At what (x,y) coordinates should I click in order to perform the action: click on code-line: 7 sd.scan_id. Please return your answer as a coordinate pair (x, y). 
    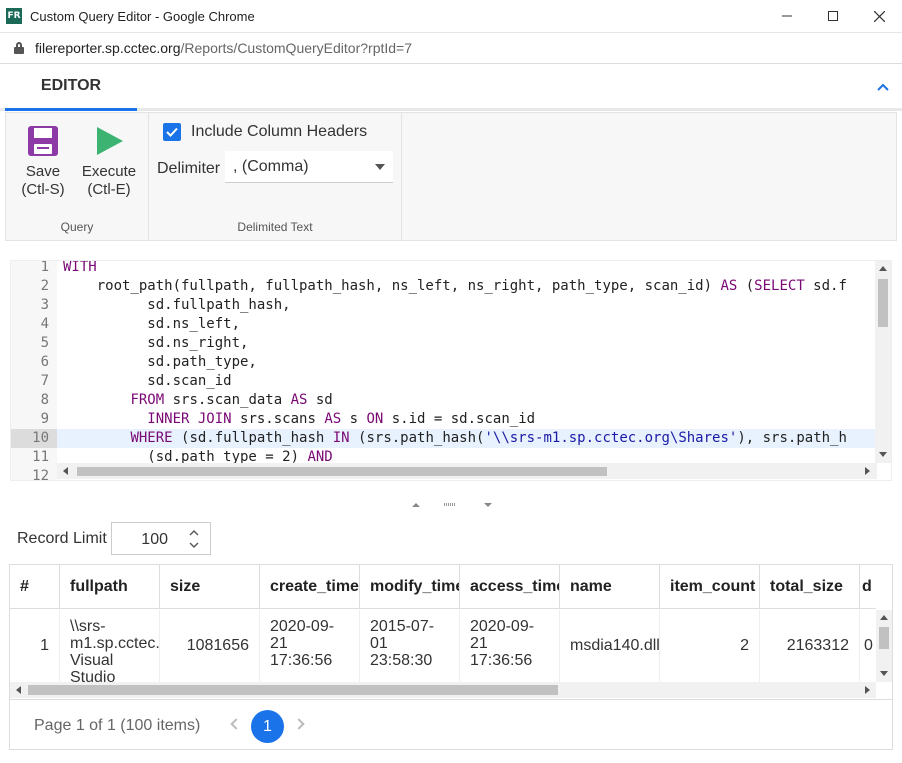
    Looking at the image, I should click on (444, 381).